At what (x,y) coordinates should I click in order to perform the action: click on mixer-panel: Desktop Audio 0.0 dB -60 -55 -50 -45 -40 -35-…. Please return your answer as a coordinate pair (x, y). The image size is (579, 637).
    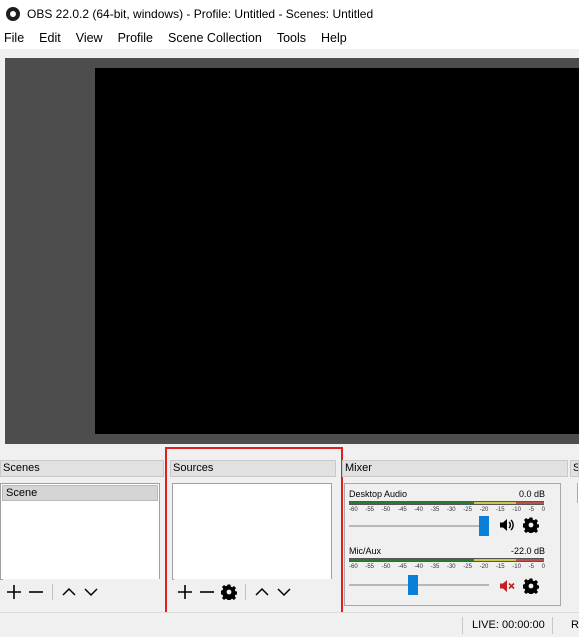
    Looking at the image, I should click on (452, 544).